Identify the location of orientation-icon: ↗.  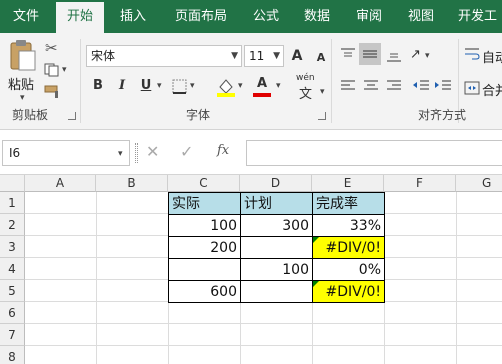
(415, 54).